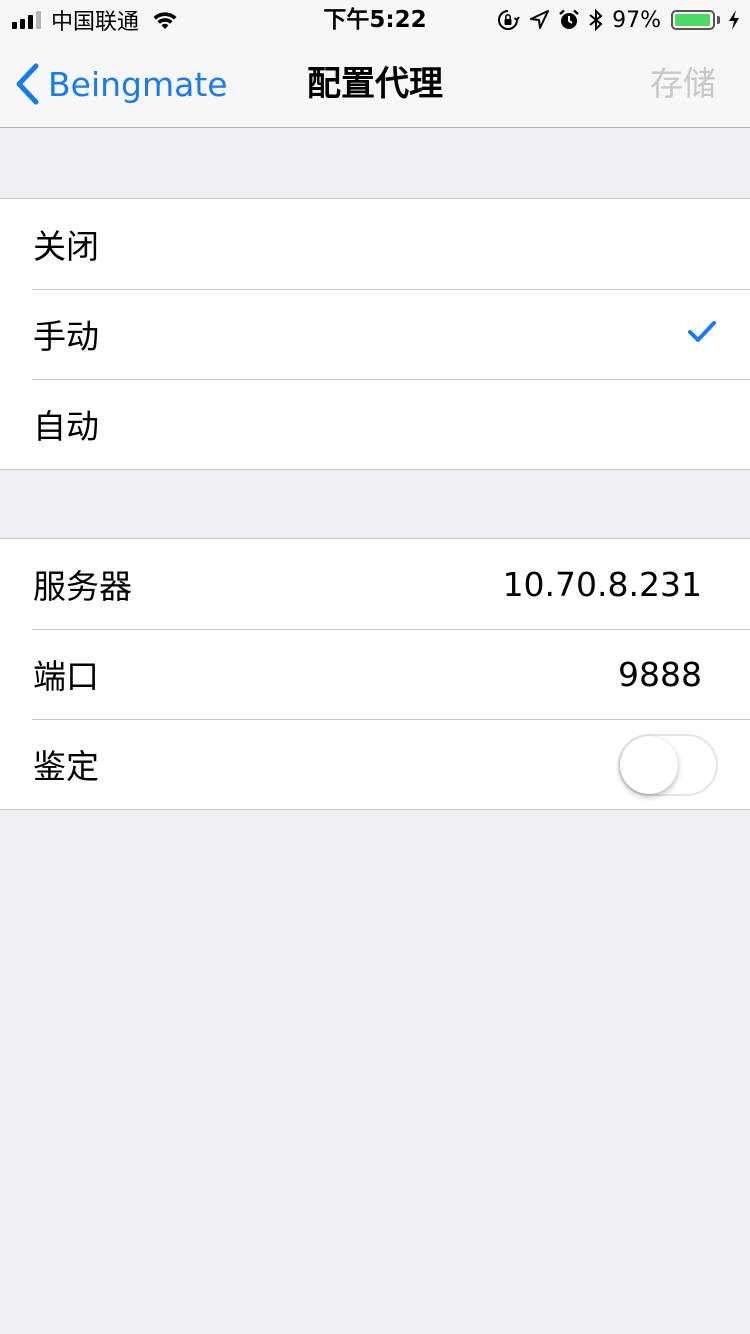 This screenshot has width=750, height=1334. I want to click on auth-label: 鉴定, so click(66, 766).